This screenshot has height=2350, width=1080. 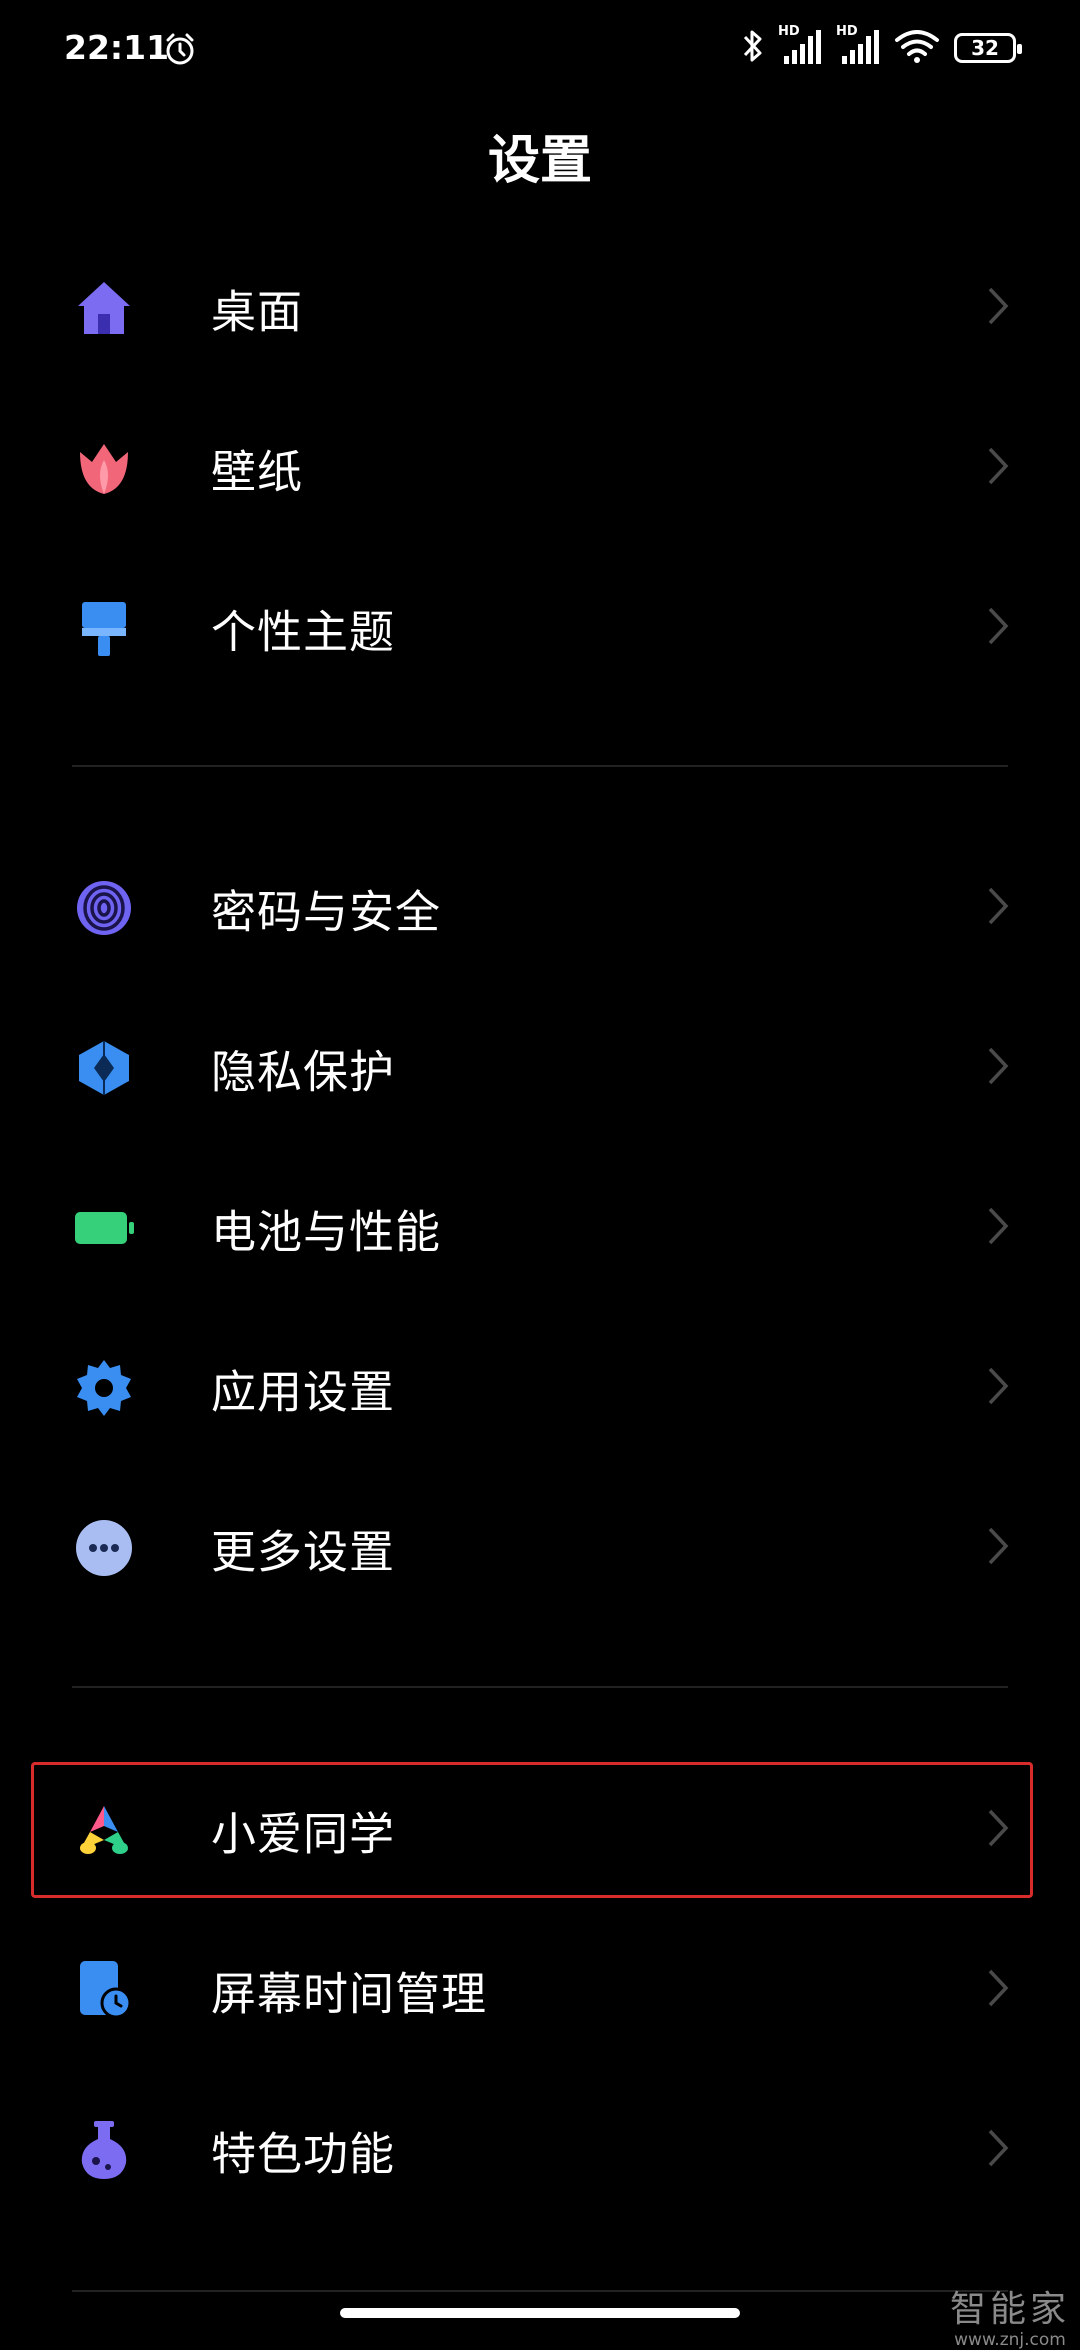 I want to click on battery-icon, so click(x=104, y=1228).